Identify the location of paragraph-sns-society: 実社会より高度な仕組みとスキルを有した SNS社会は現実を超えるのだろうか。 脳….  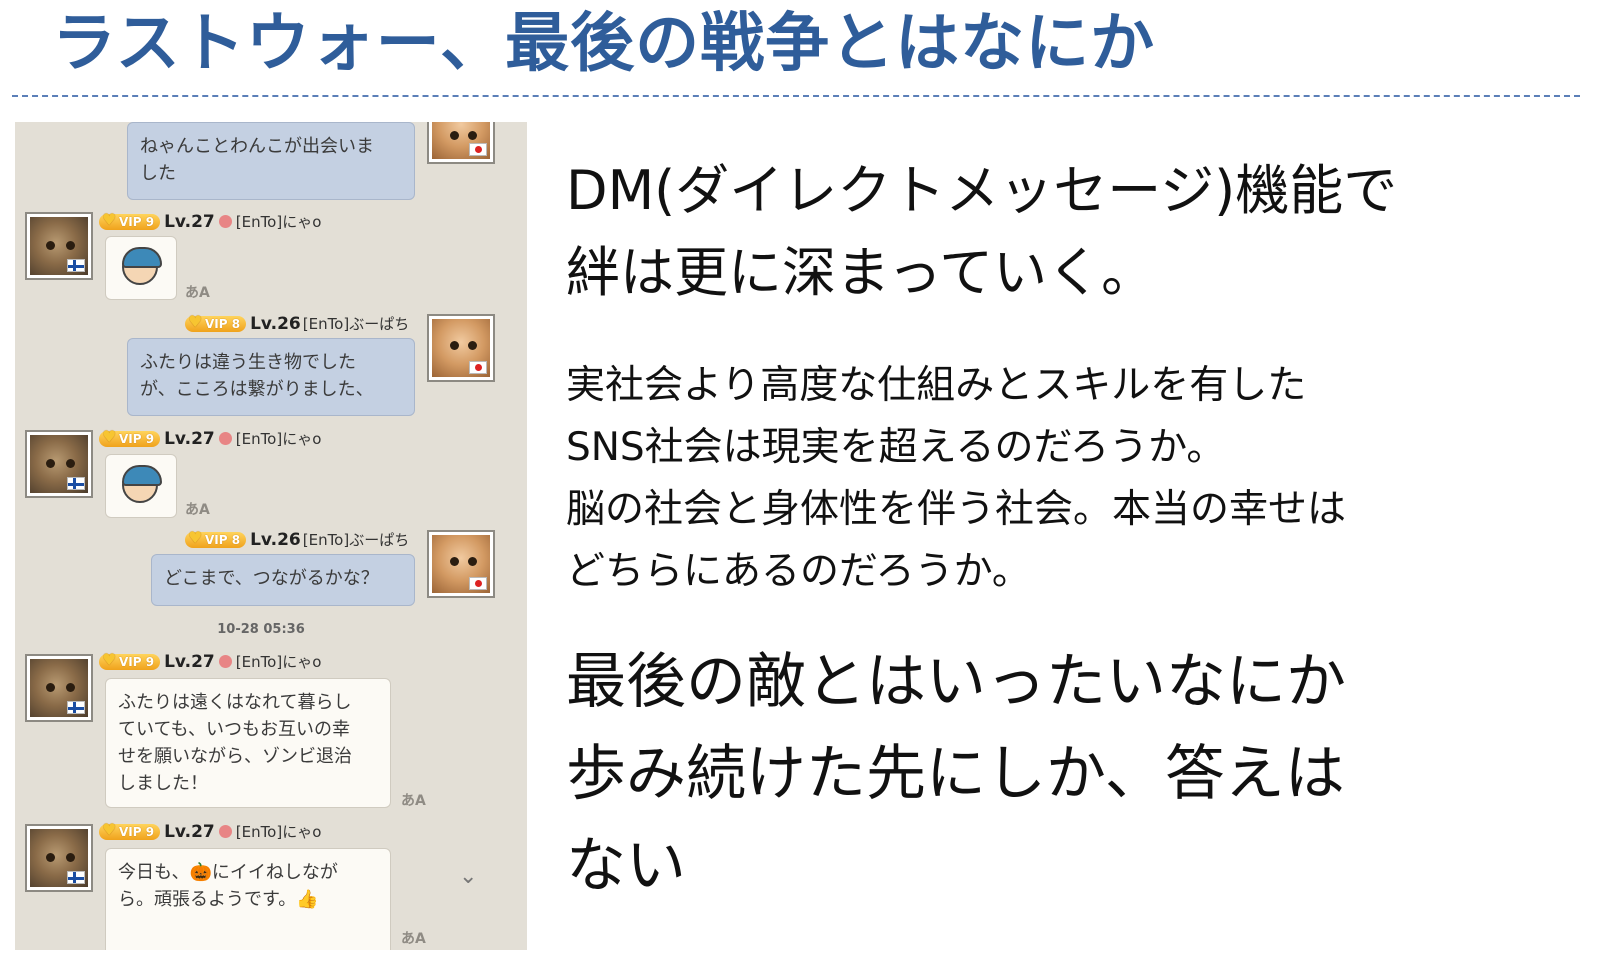
(956, 478).